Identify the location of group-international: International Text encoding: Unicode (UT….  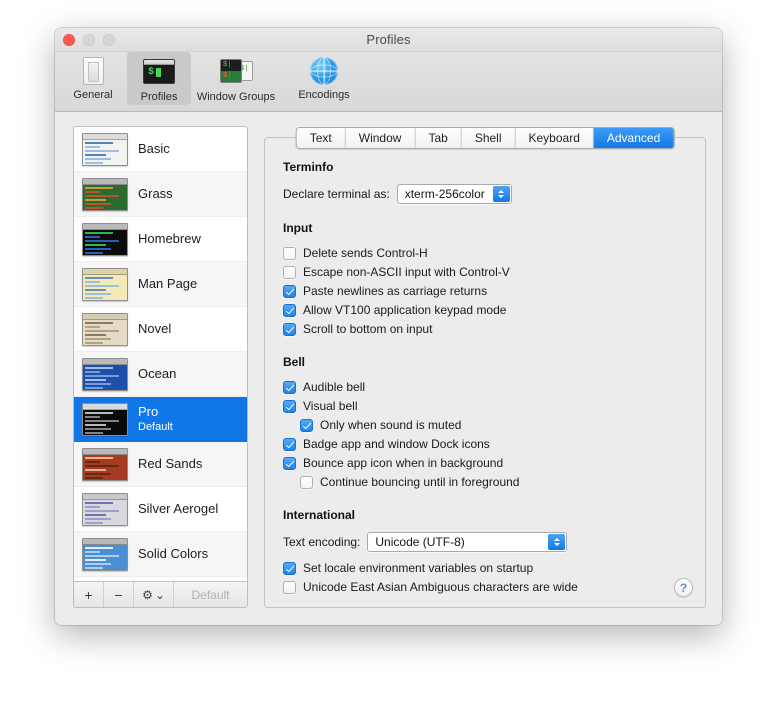
(485, 552).